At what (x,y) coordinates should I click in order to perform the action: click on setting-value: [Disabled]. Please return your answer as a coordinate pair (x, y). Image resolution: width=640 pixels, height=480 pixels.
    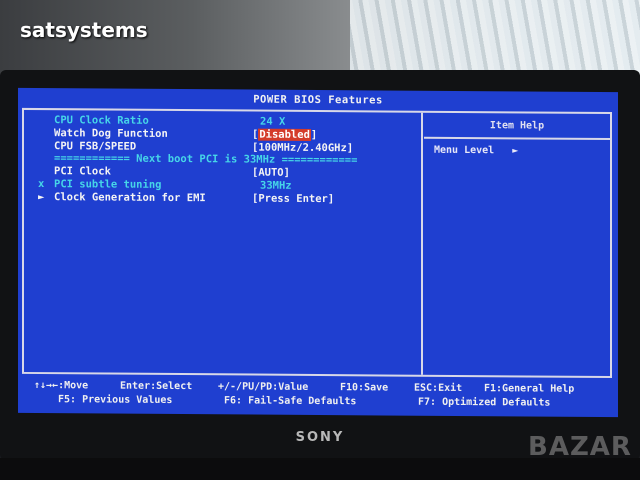
    Looking at the image, I should click on (284, 135).